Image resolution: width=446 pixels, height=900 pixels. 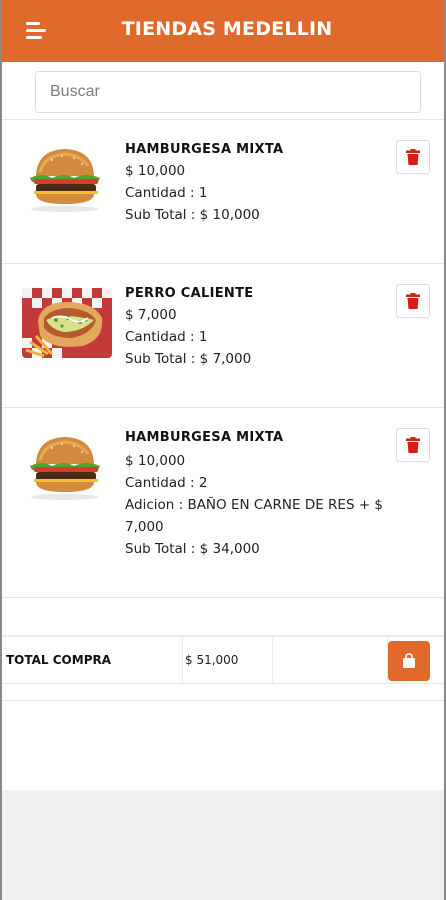 What do you see at coordinates (330, 660) in the screenshot?
I see `total-empty-cell` at bounding box center [330, 660].